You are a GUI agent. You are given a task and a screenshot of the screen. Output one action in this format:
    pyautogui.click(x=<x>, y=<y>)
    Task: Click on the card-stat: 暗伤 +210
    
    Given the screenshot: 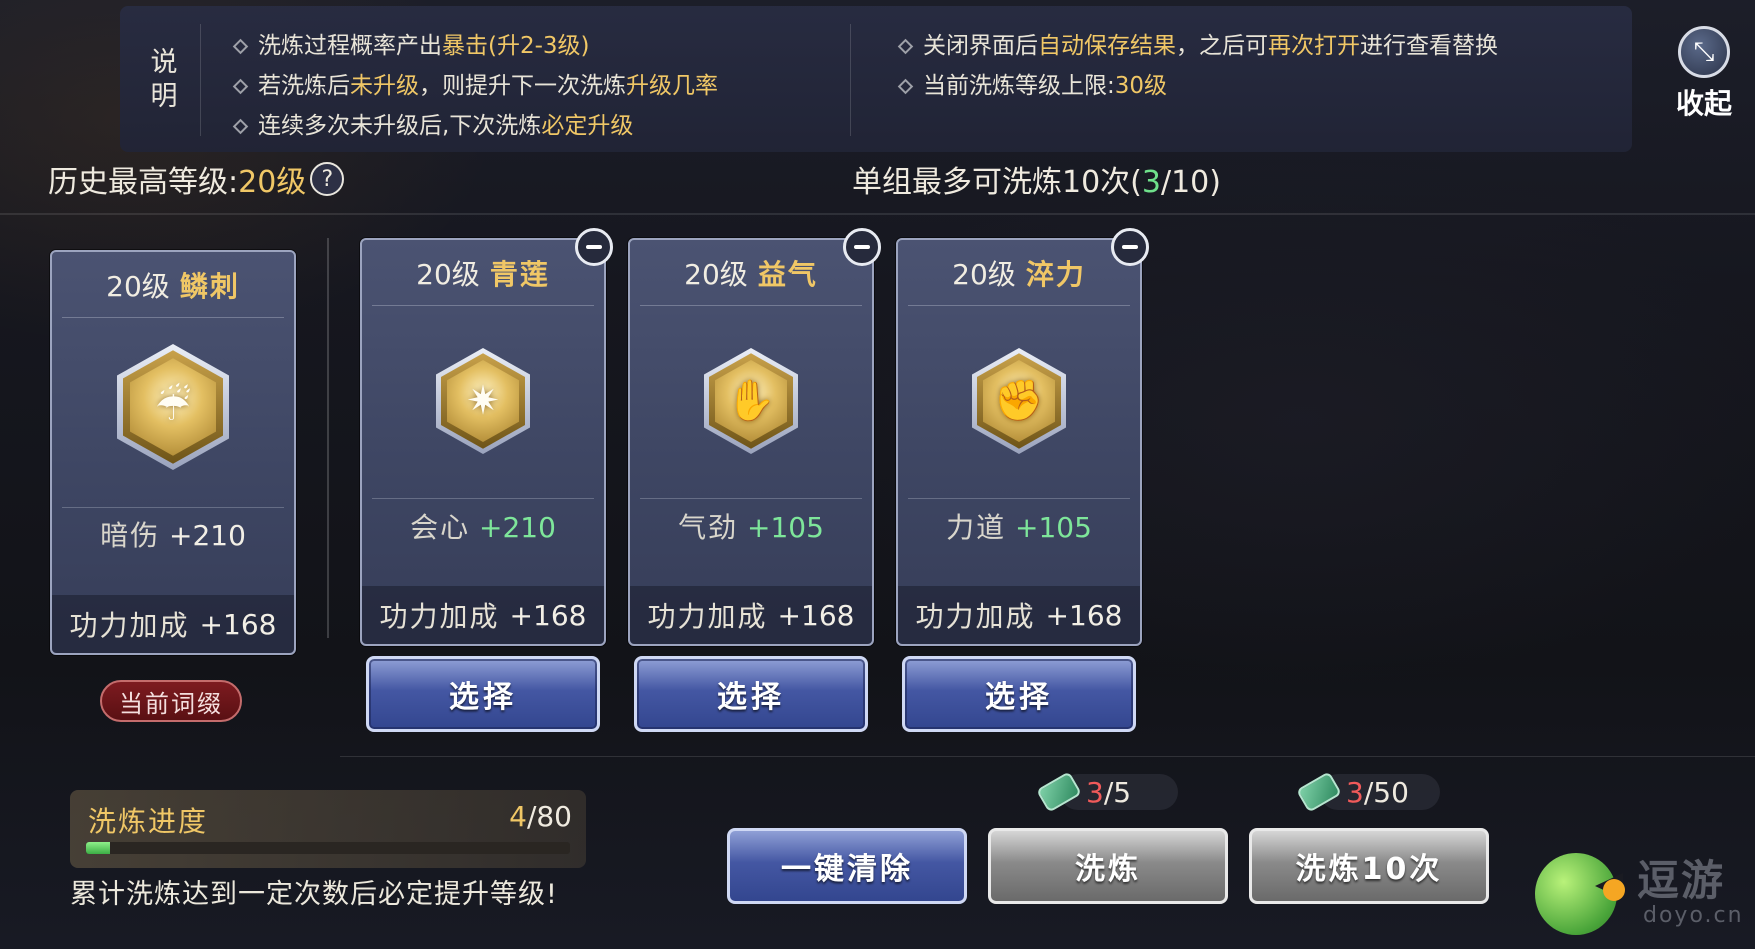 What is the action you would take?
    pyautogui.click(x=173, y=536)
    